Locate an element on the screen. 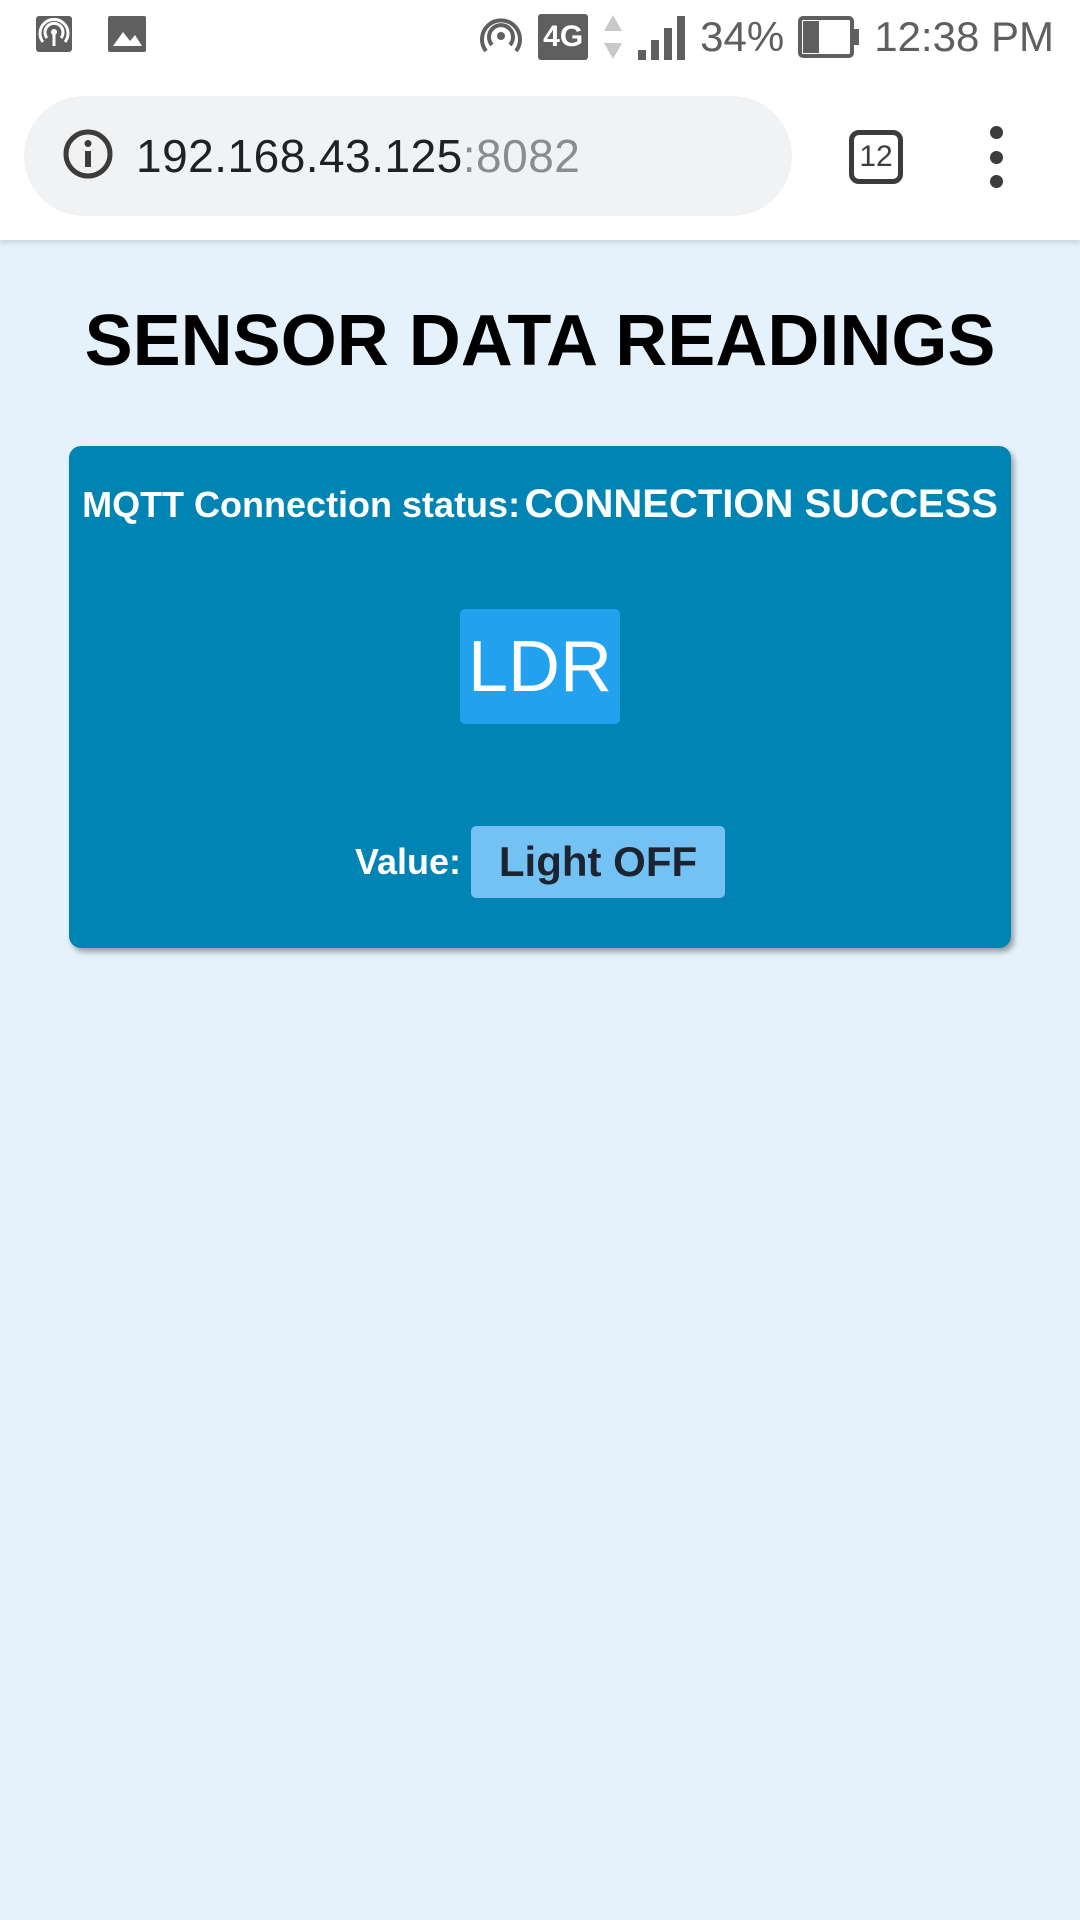 This screenshot has height=1920, width=1080. battery-percent: 34% is located at coordinates (742, 36).